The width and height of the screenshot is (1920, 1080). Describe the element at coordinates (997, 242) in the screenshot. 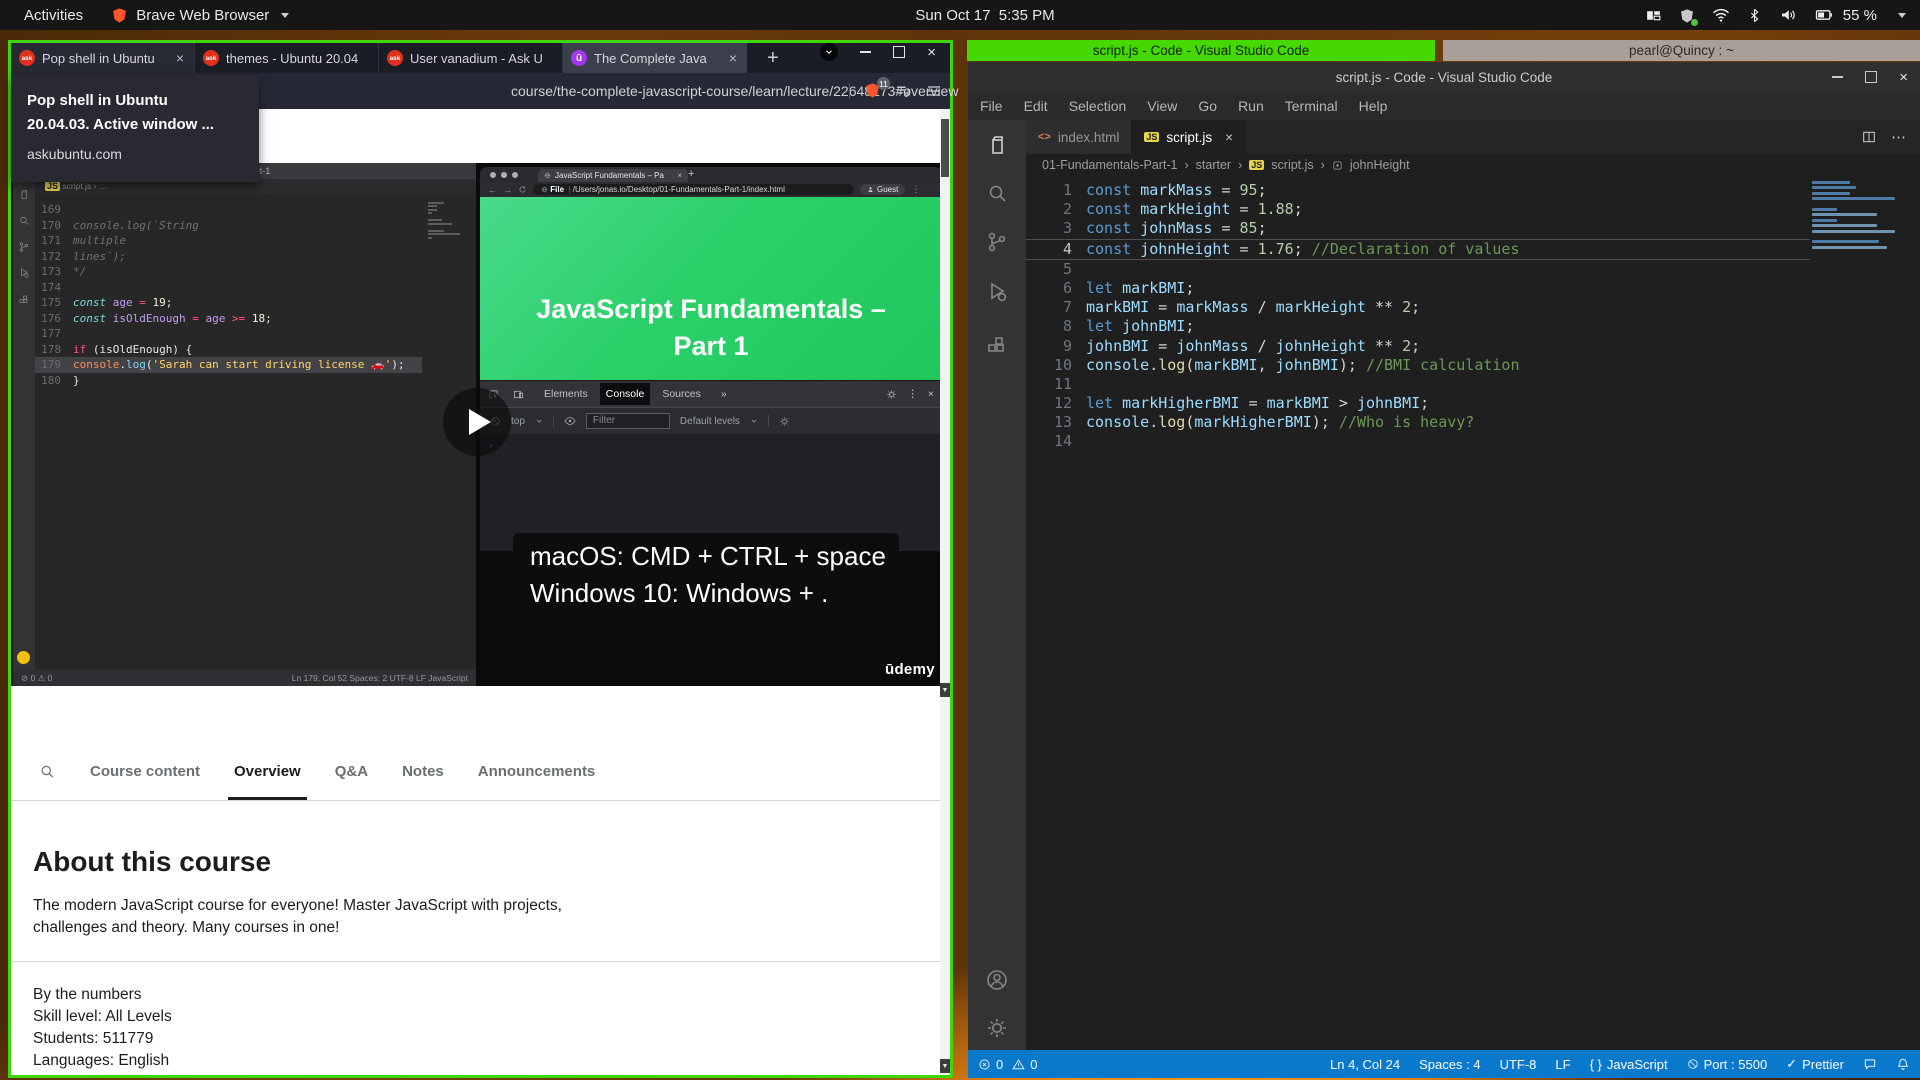

I see `source-control-icon` at that location.